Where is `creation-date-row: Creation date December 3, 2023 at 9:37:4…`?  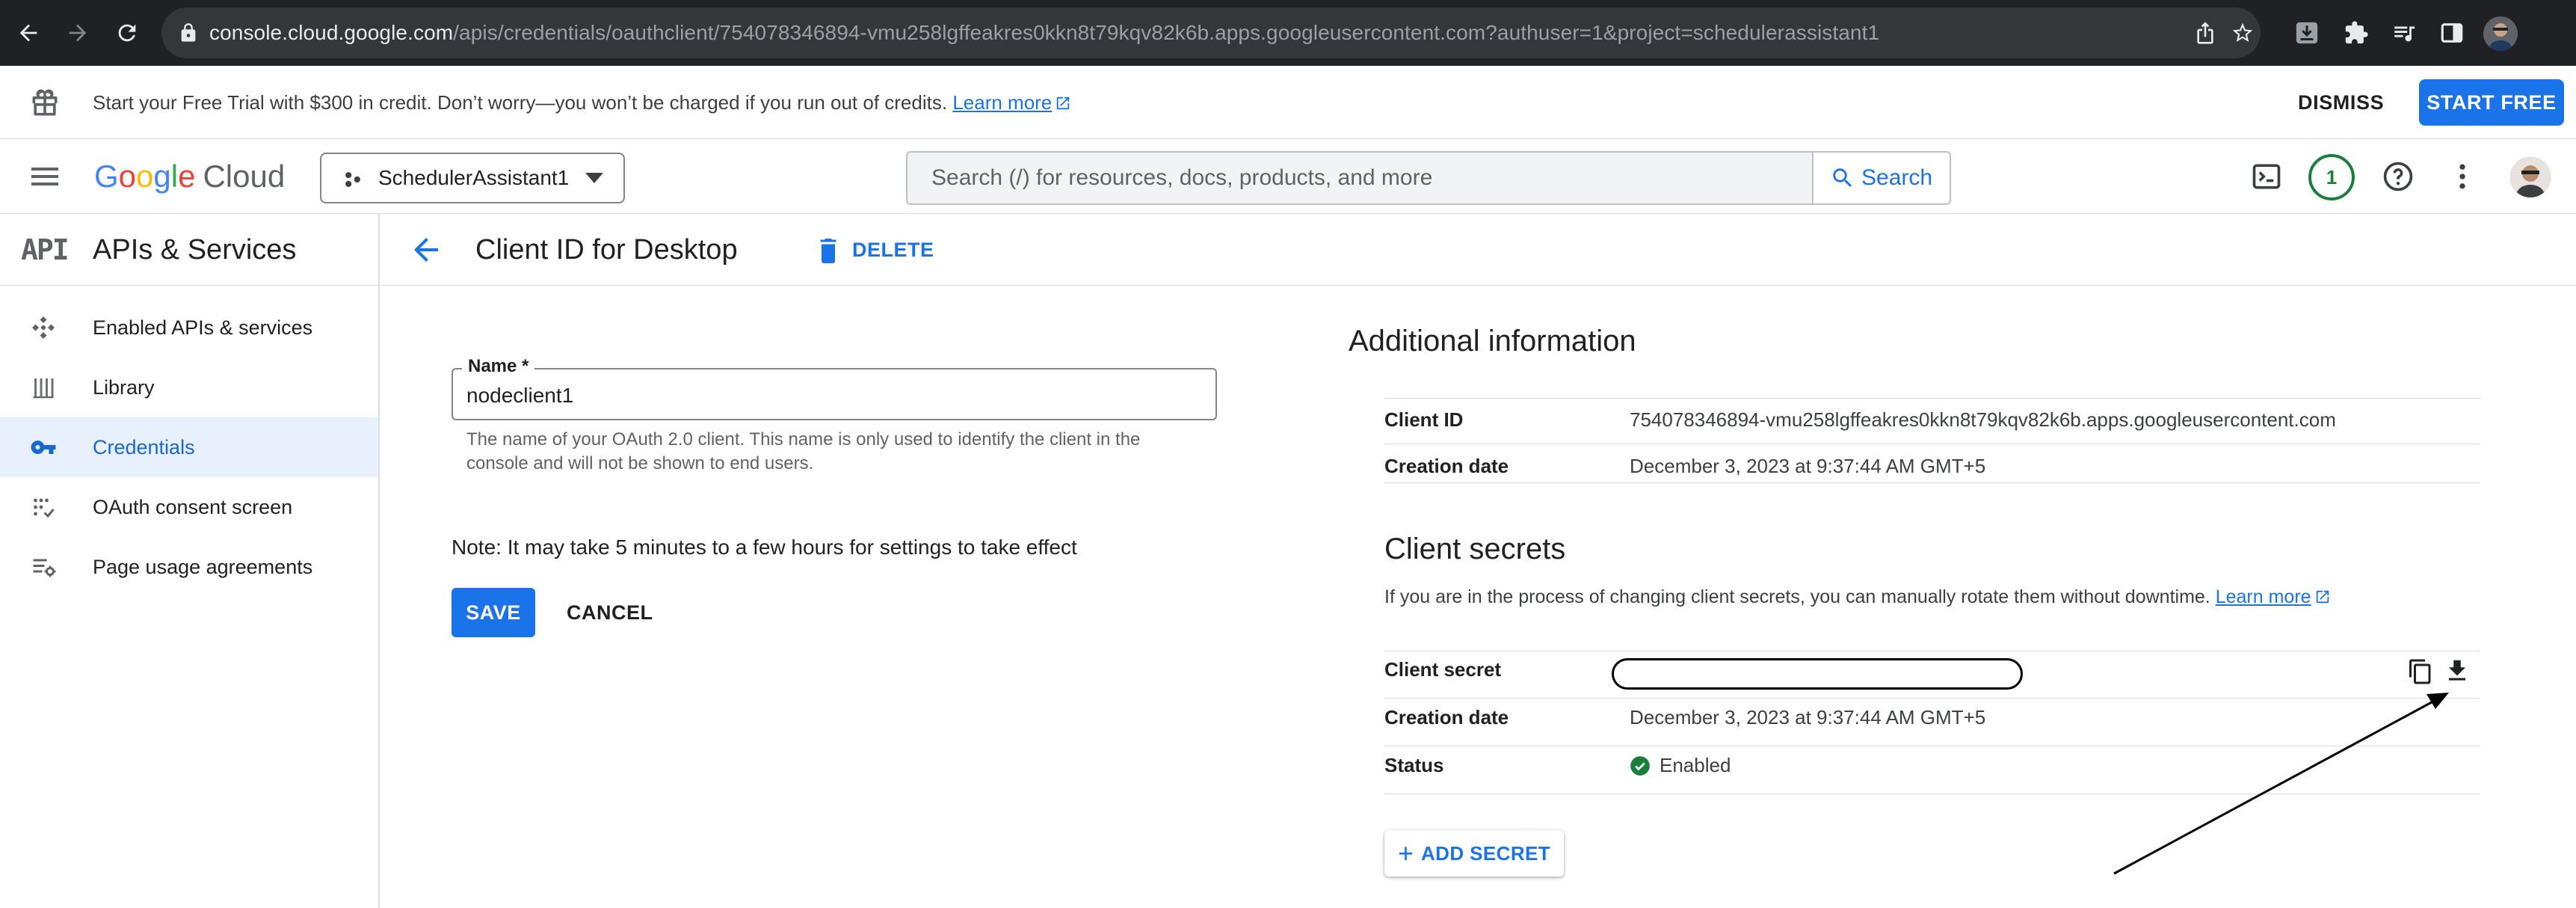
creation-date-row: Creation date December 3, 2023 at 9:37:4… is located at coordinates (1932, 469).